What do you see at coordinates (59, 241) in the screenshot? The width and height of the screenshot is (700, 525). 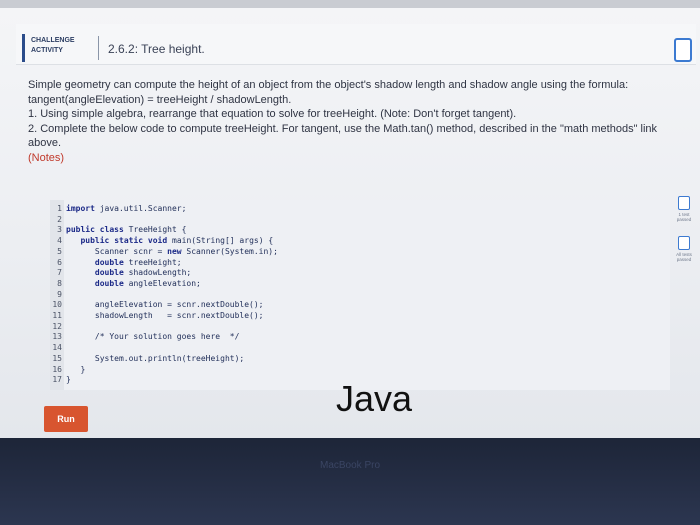 I see `line-number: 4` at bounding box center [59, 241].